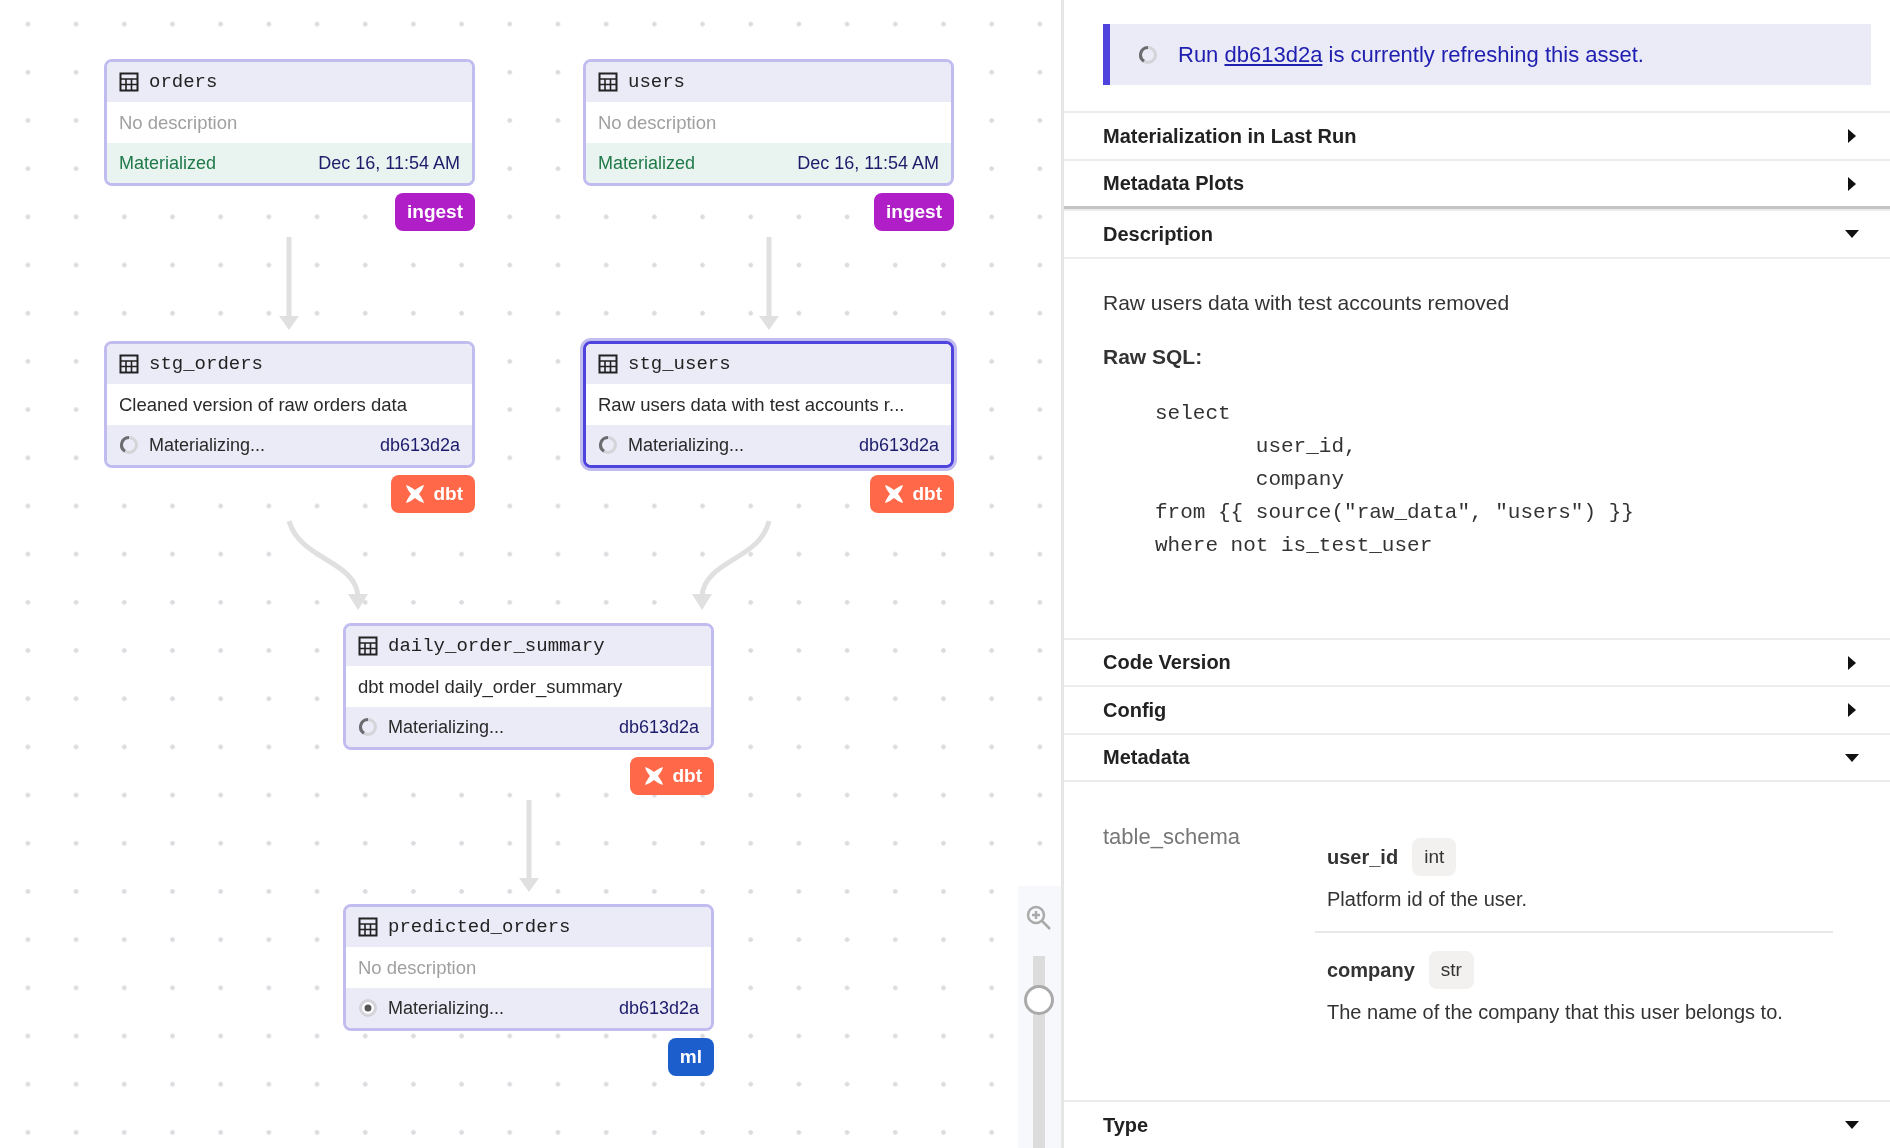  Describe the element at coordinates (1555, 1013) in the screenshot. I see `column-description: The name of the company that this user belongs to.` at that location.